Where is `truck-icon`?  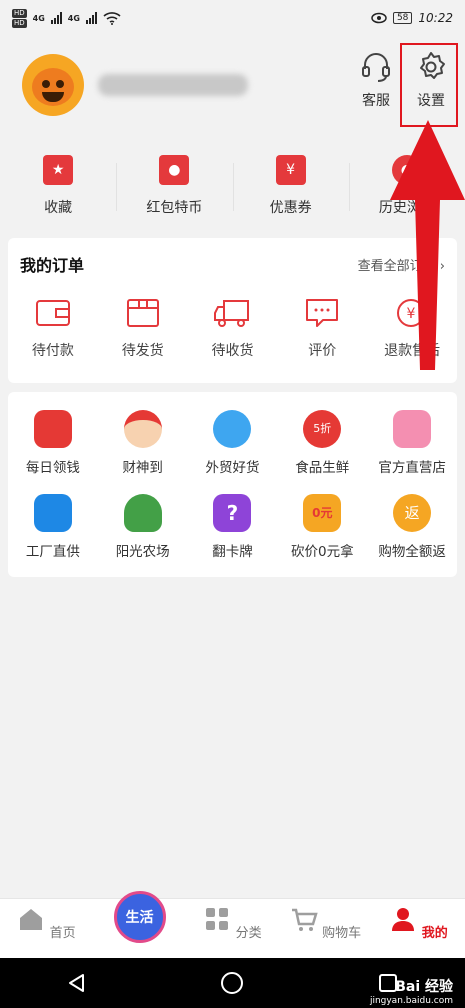 truck-icon is located at coordinates (232, 313).